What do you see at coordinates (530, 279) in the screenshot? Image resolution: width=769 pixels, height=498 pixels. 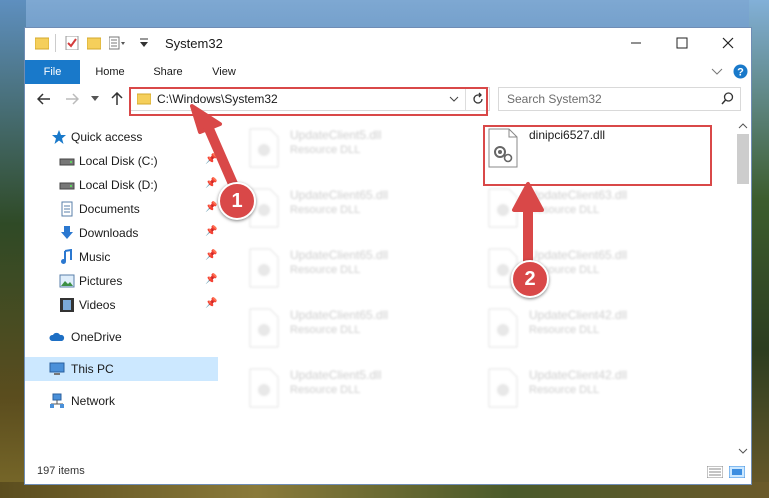 I see `step-badge-2: 2` at bounding box center [530, 279].